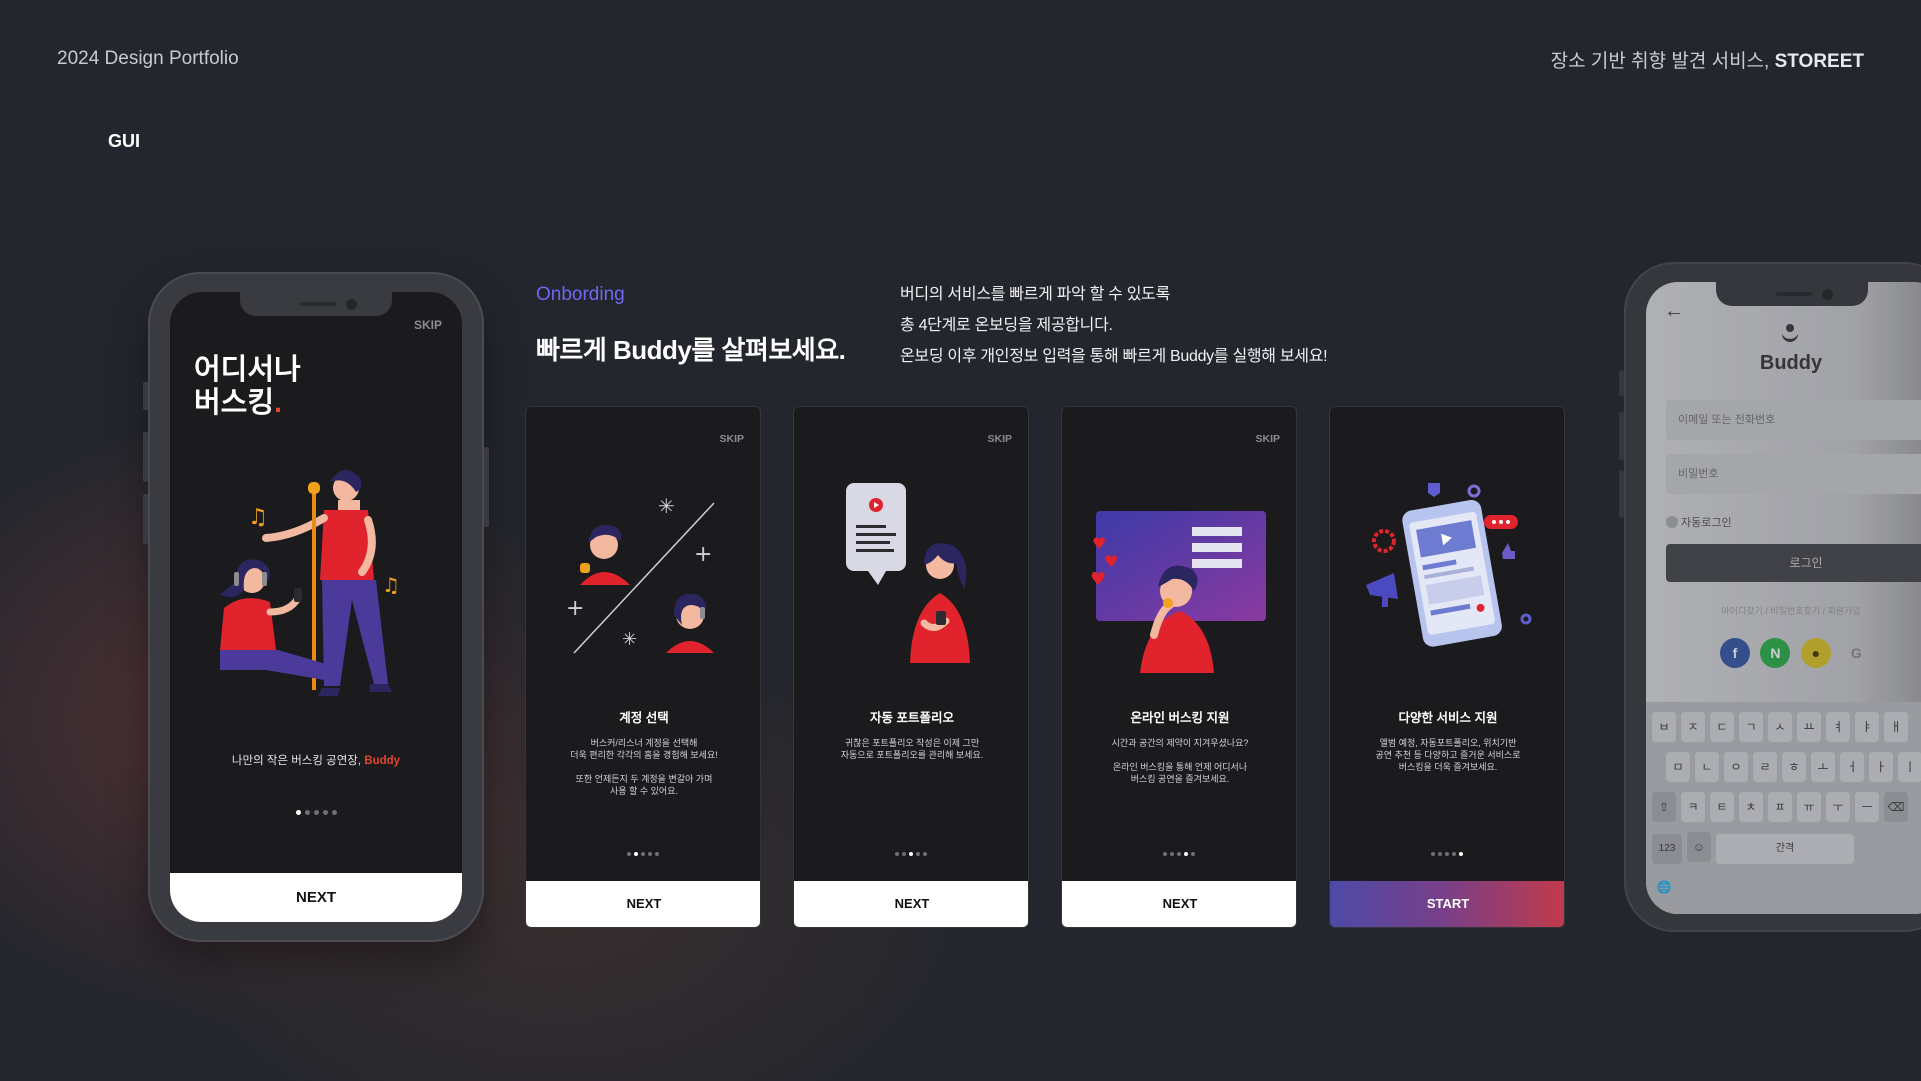 The height and width of the screenshot is (1081, 1921). What do you see at coordinates (912, 718) in the screenshot?
I see `card-title: 자동 포트폴리오` at bounding box center [912, 718].